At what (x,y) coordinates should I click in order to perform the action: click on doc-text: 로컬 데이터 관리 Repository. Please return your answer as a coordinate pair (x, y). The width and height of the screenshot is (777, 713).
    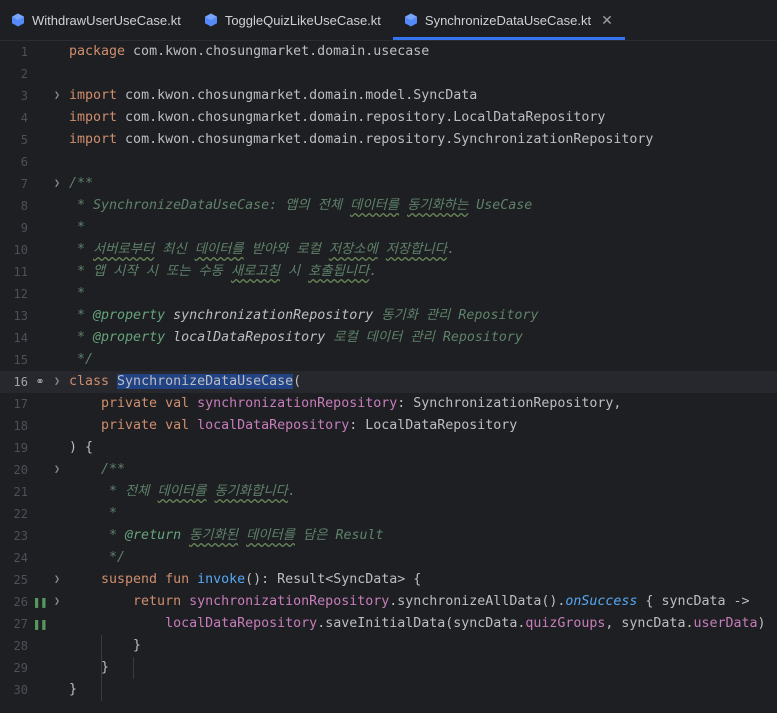
    Looking at the image, I should click on (424, 337).